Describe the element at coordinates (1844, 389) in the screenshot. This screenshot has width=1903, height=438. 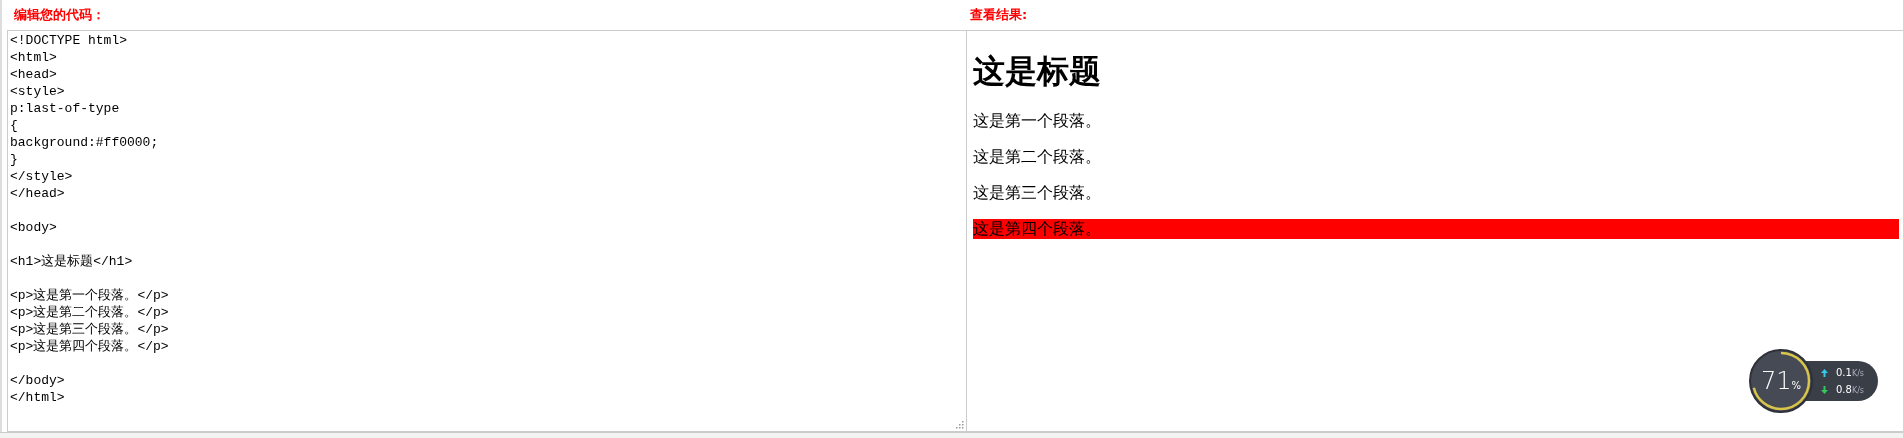
I see `rate-value: 0.8` at that location.